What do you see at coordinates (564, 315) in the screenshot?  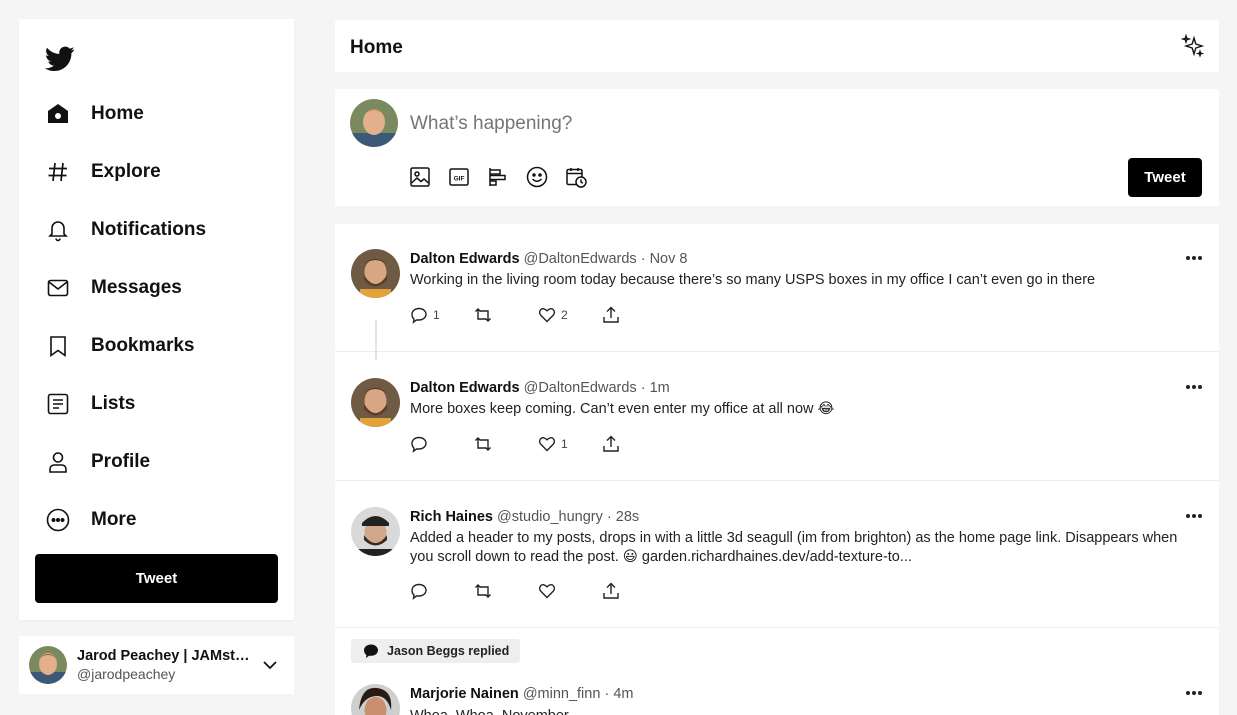 I see `like-count: 2` at bounding box center [564, 315].